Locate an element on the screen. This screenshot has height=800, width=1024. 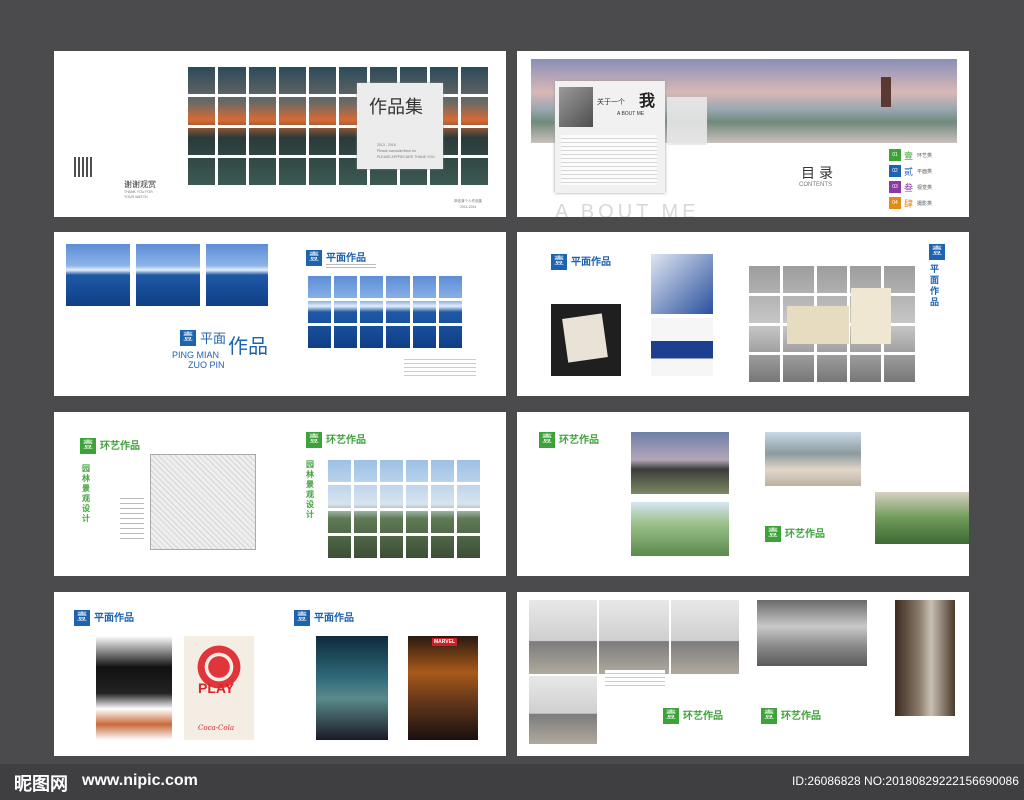
marvel-logo: MARVEL is located at coordinates (445, 642).